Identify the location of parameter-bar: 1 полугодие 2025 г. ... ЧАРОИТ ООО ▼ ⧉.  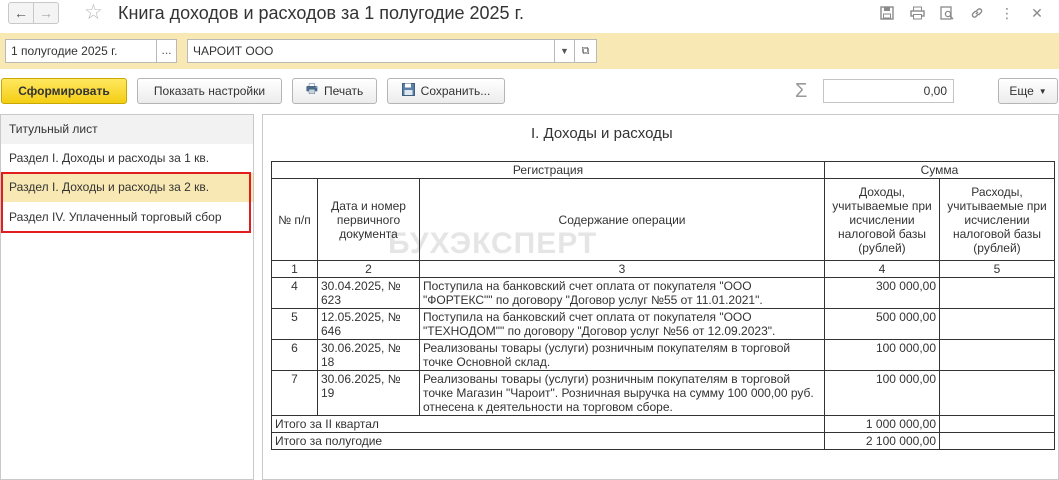
(529, 51).